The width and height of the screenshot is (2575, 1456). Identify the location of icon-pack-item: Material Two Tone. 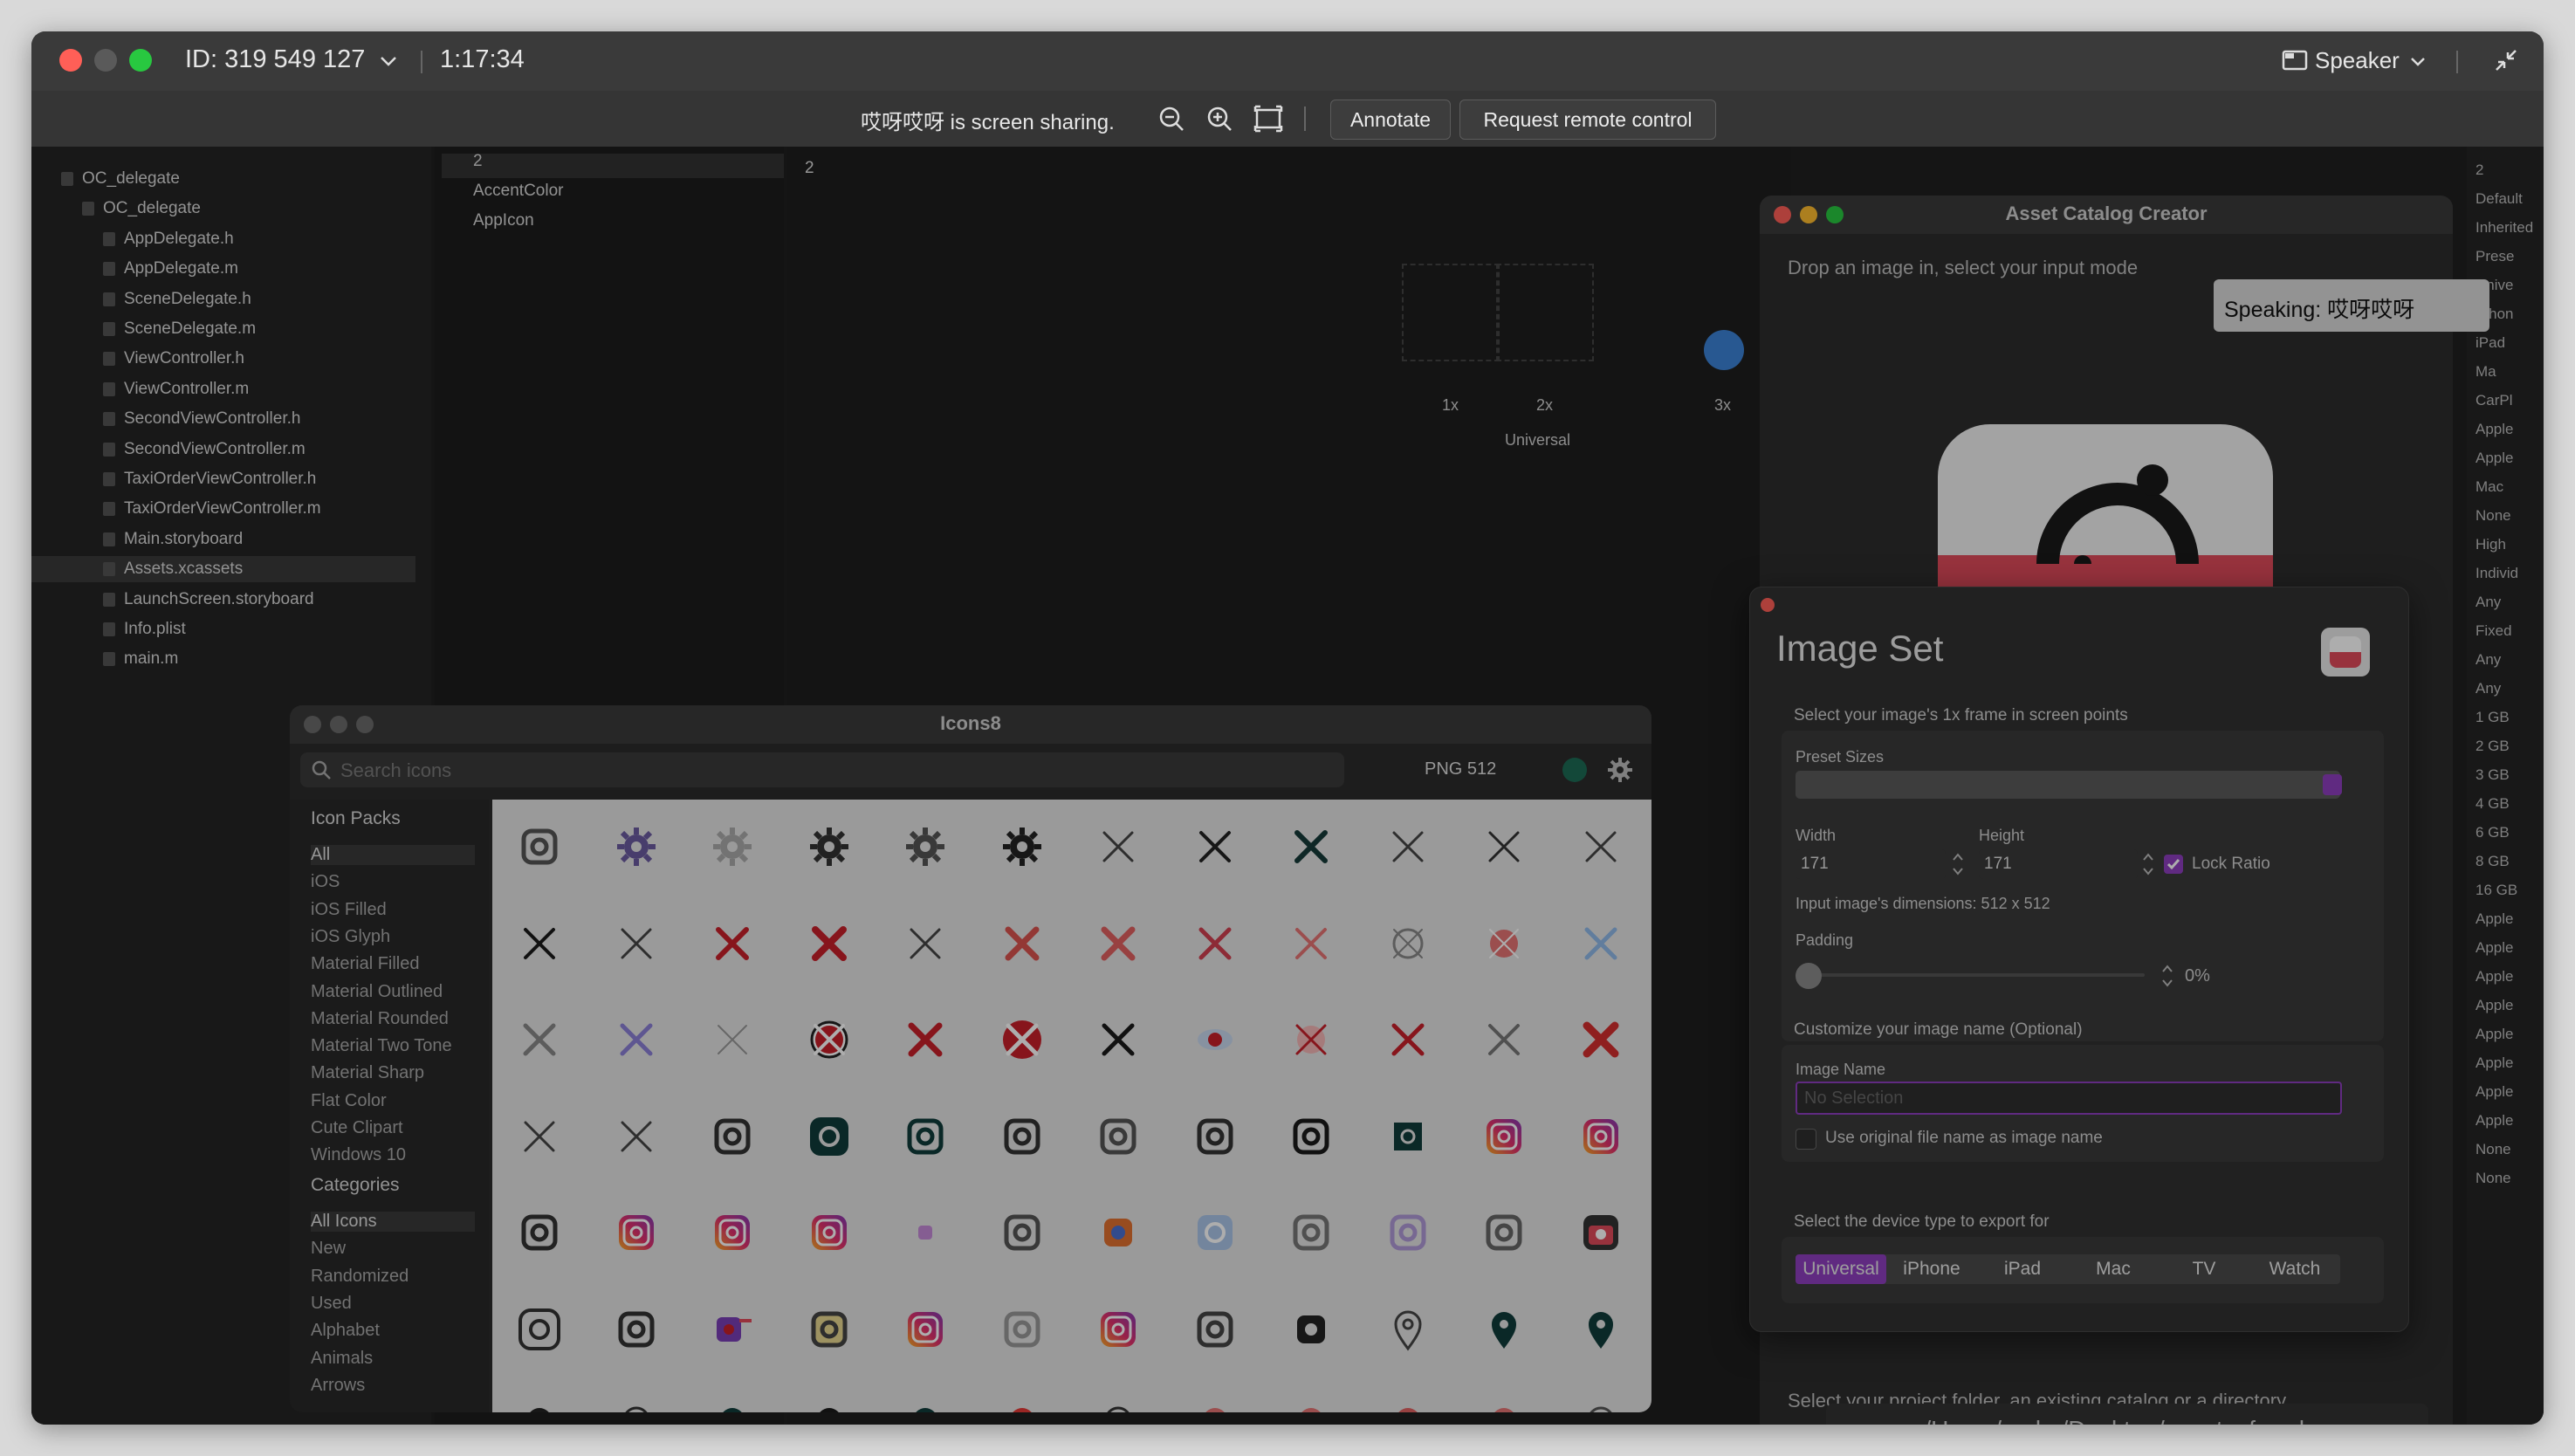
(381, 1046).